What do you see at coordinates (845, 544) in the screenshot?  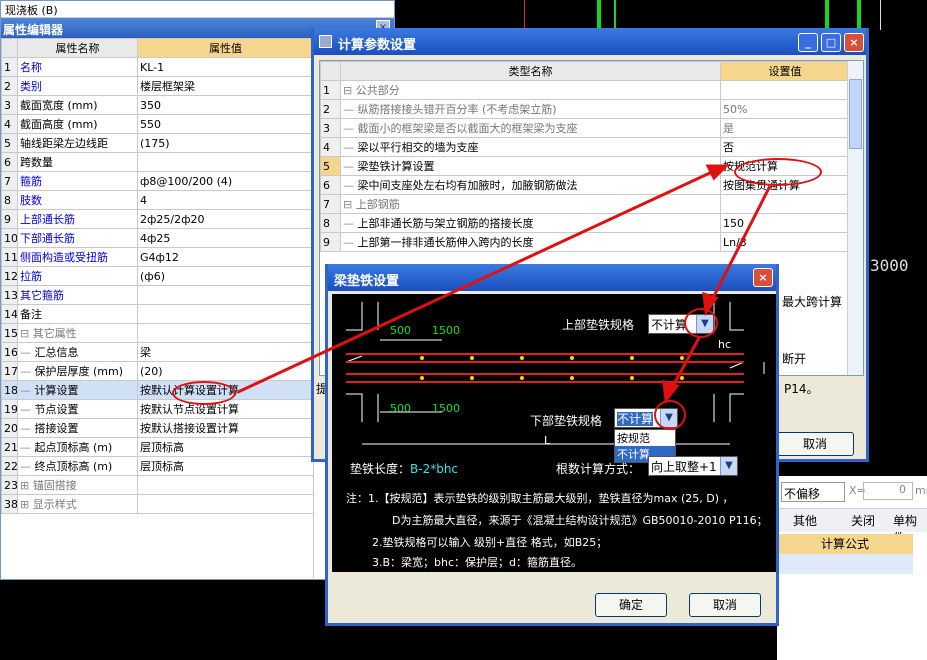 I see `formula-header: 计算公式` at bounding box center [845, 544].